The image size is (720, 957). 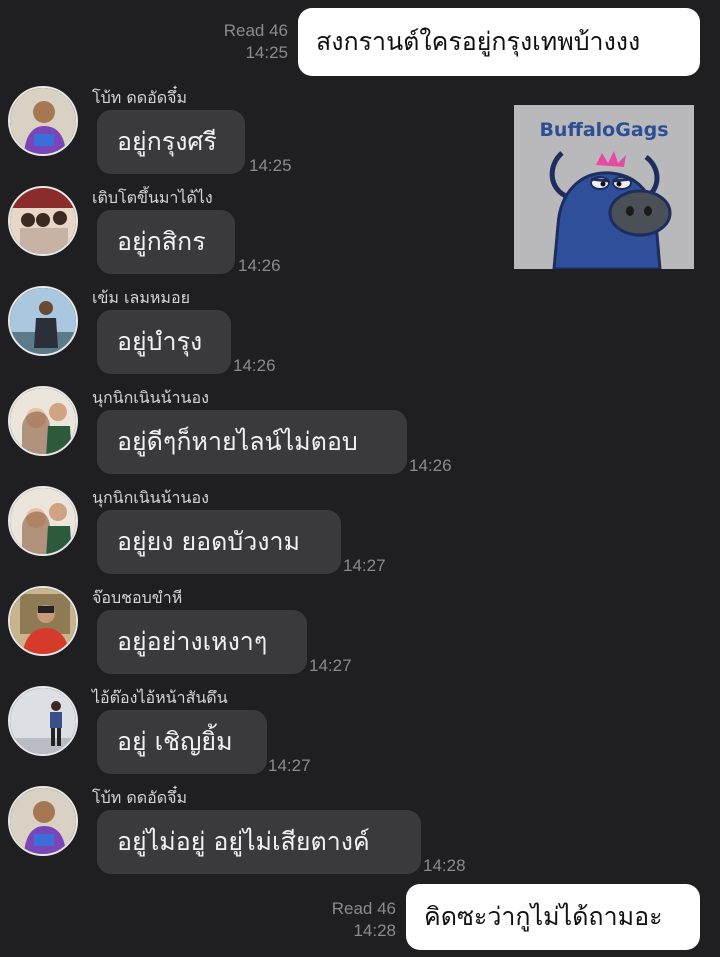 I want to click on message-text: สงกรานต์ใครอยู่กรุงเทพบ้างงง, so click(x=478, y=41).